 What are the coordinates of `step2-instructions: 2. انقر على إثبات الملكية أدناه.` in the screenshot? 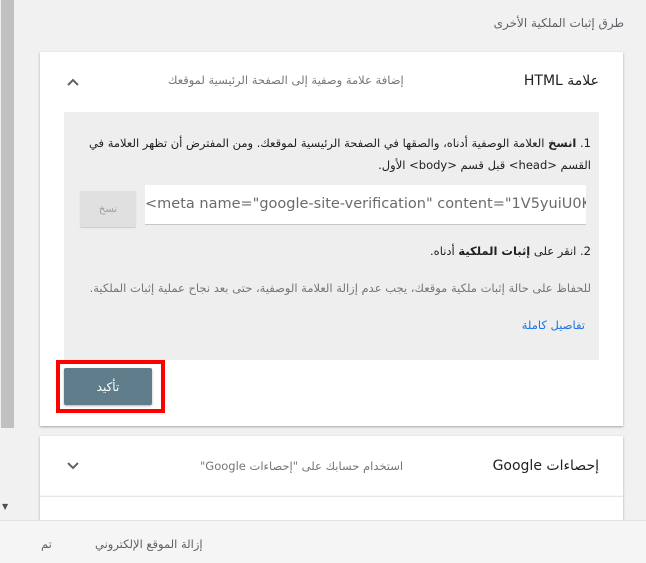 It's located at (510, 251).